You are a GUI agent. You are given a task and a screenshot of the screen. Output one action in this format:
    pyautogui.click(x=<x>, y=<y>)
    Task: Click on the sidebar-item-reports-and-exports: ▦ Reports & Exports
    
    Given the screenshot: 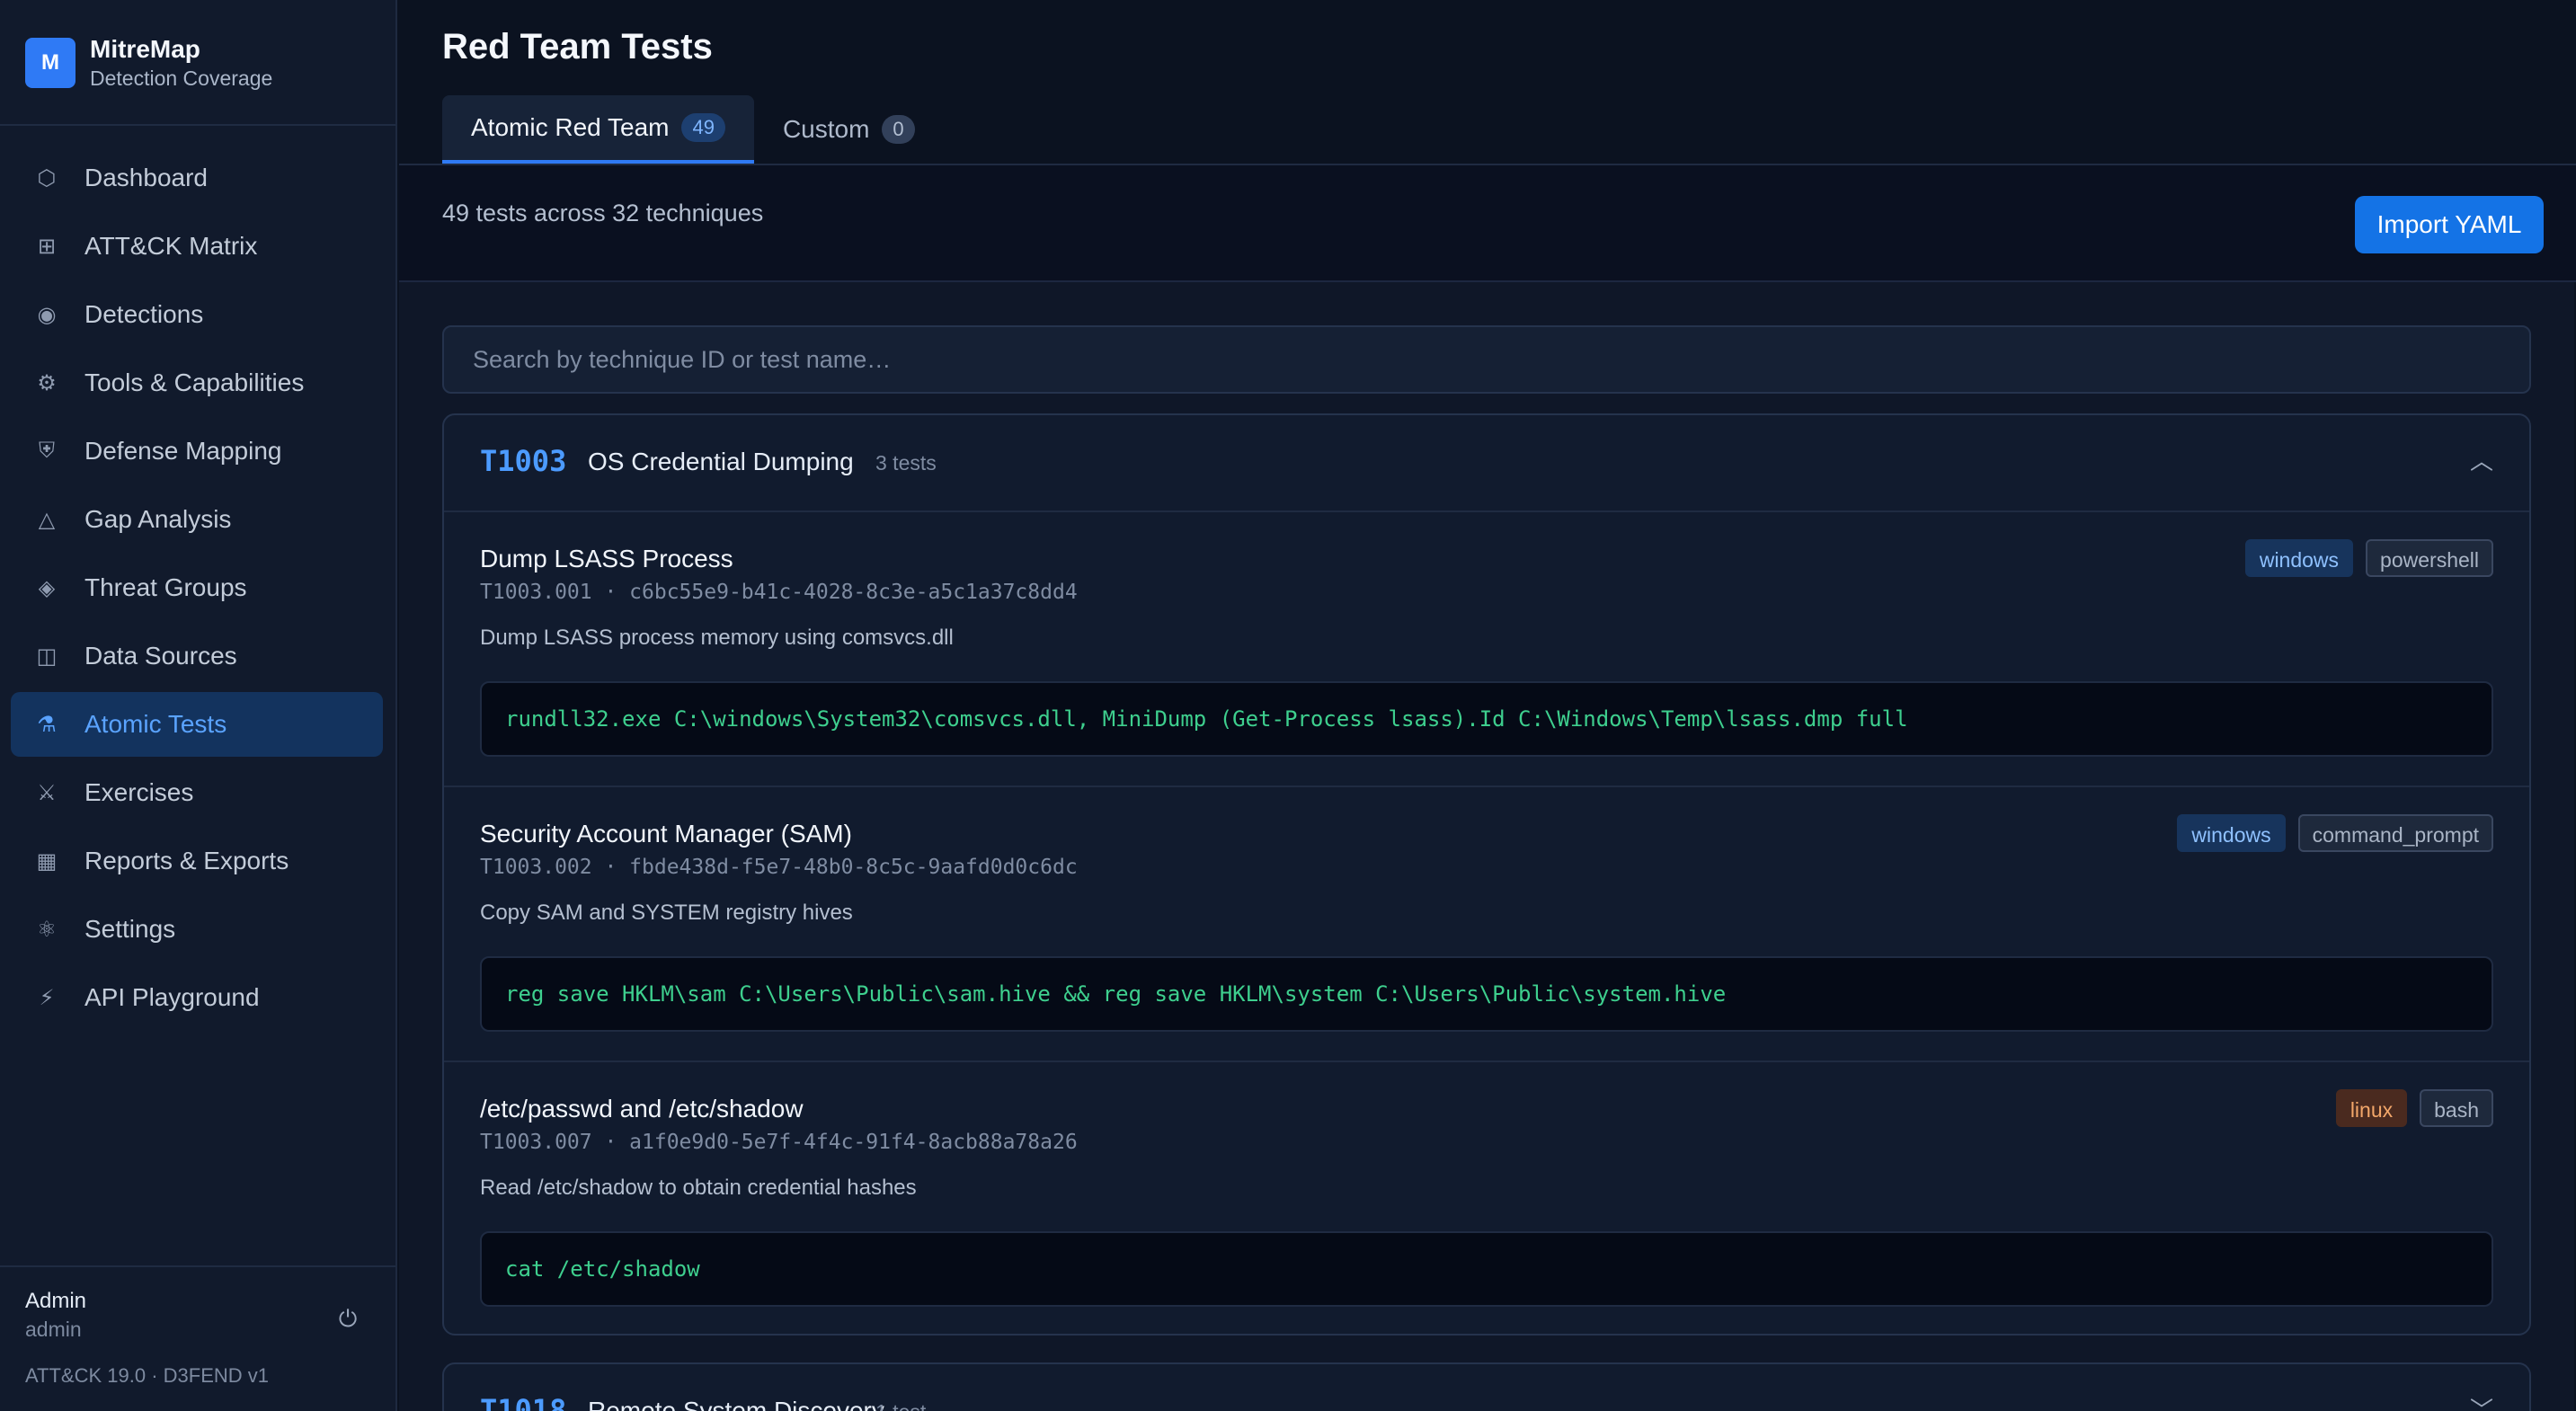 What is the action you would take?
    pyautogui.click(x=197, y=861)
    